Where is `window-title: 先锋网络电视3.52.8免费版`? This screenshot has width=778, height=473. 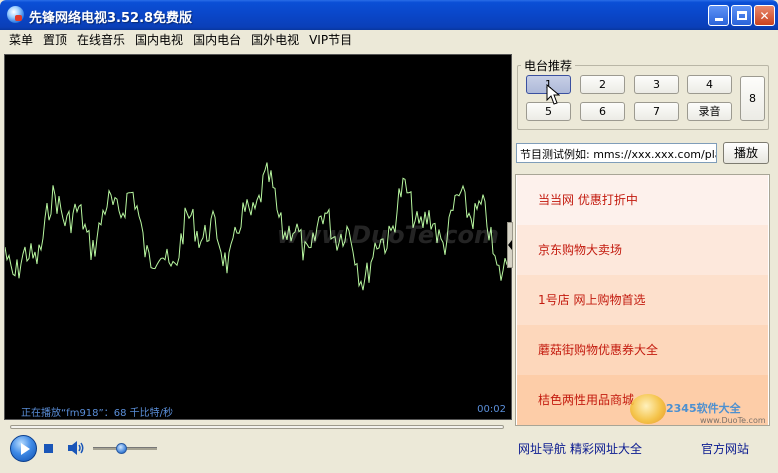
window-title: 先锋网络电视3.52.8免费版 is located at coordinates (111, 18).